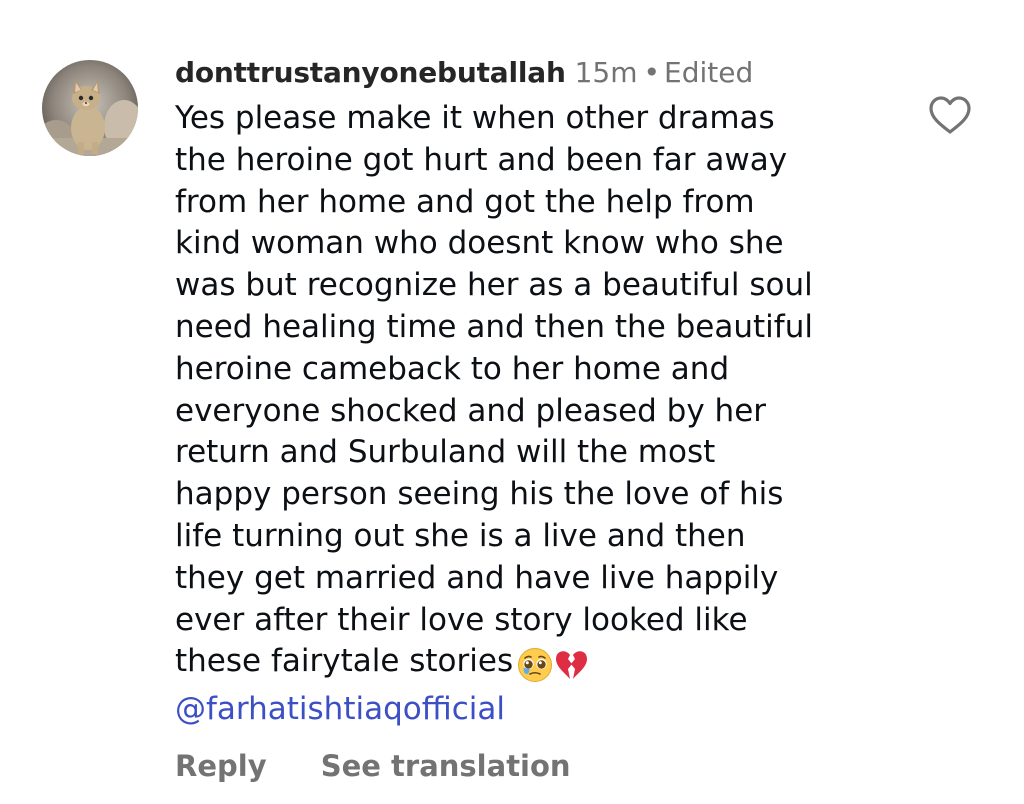 This screenshot has height=804, width=1024. Describe the element at coordinates (446, 766) in the screenshot. I see `see-translation-button: See translation` at that location.